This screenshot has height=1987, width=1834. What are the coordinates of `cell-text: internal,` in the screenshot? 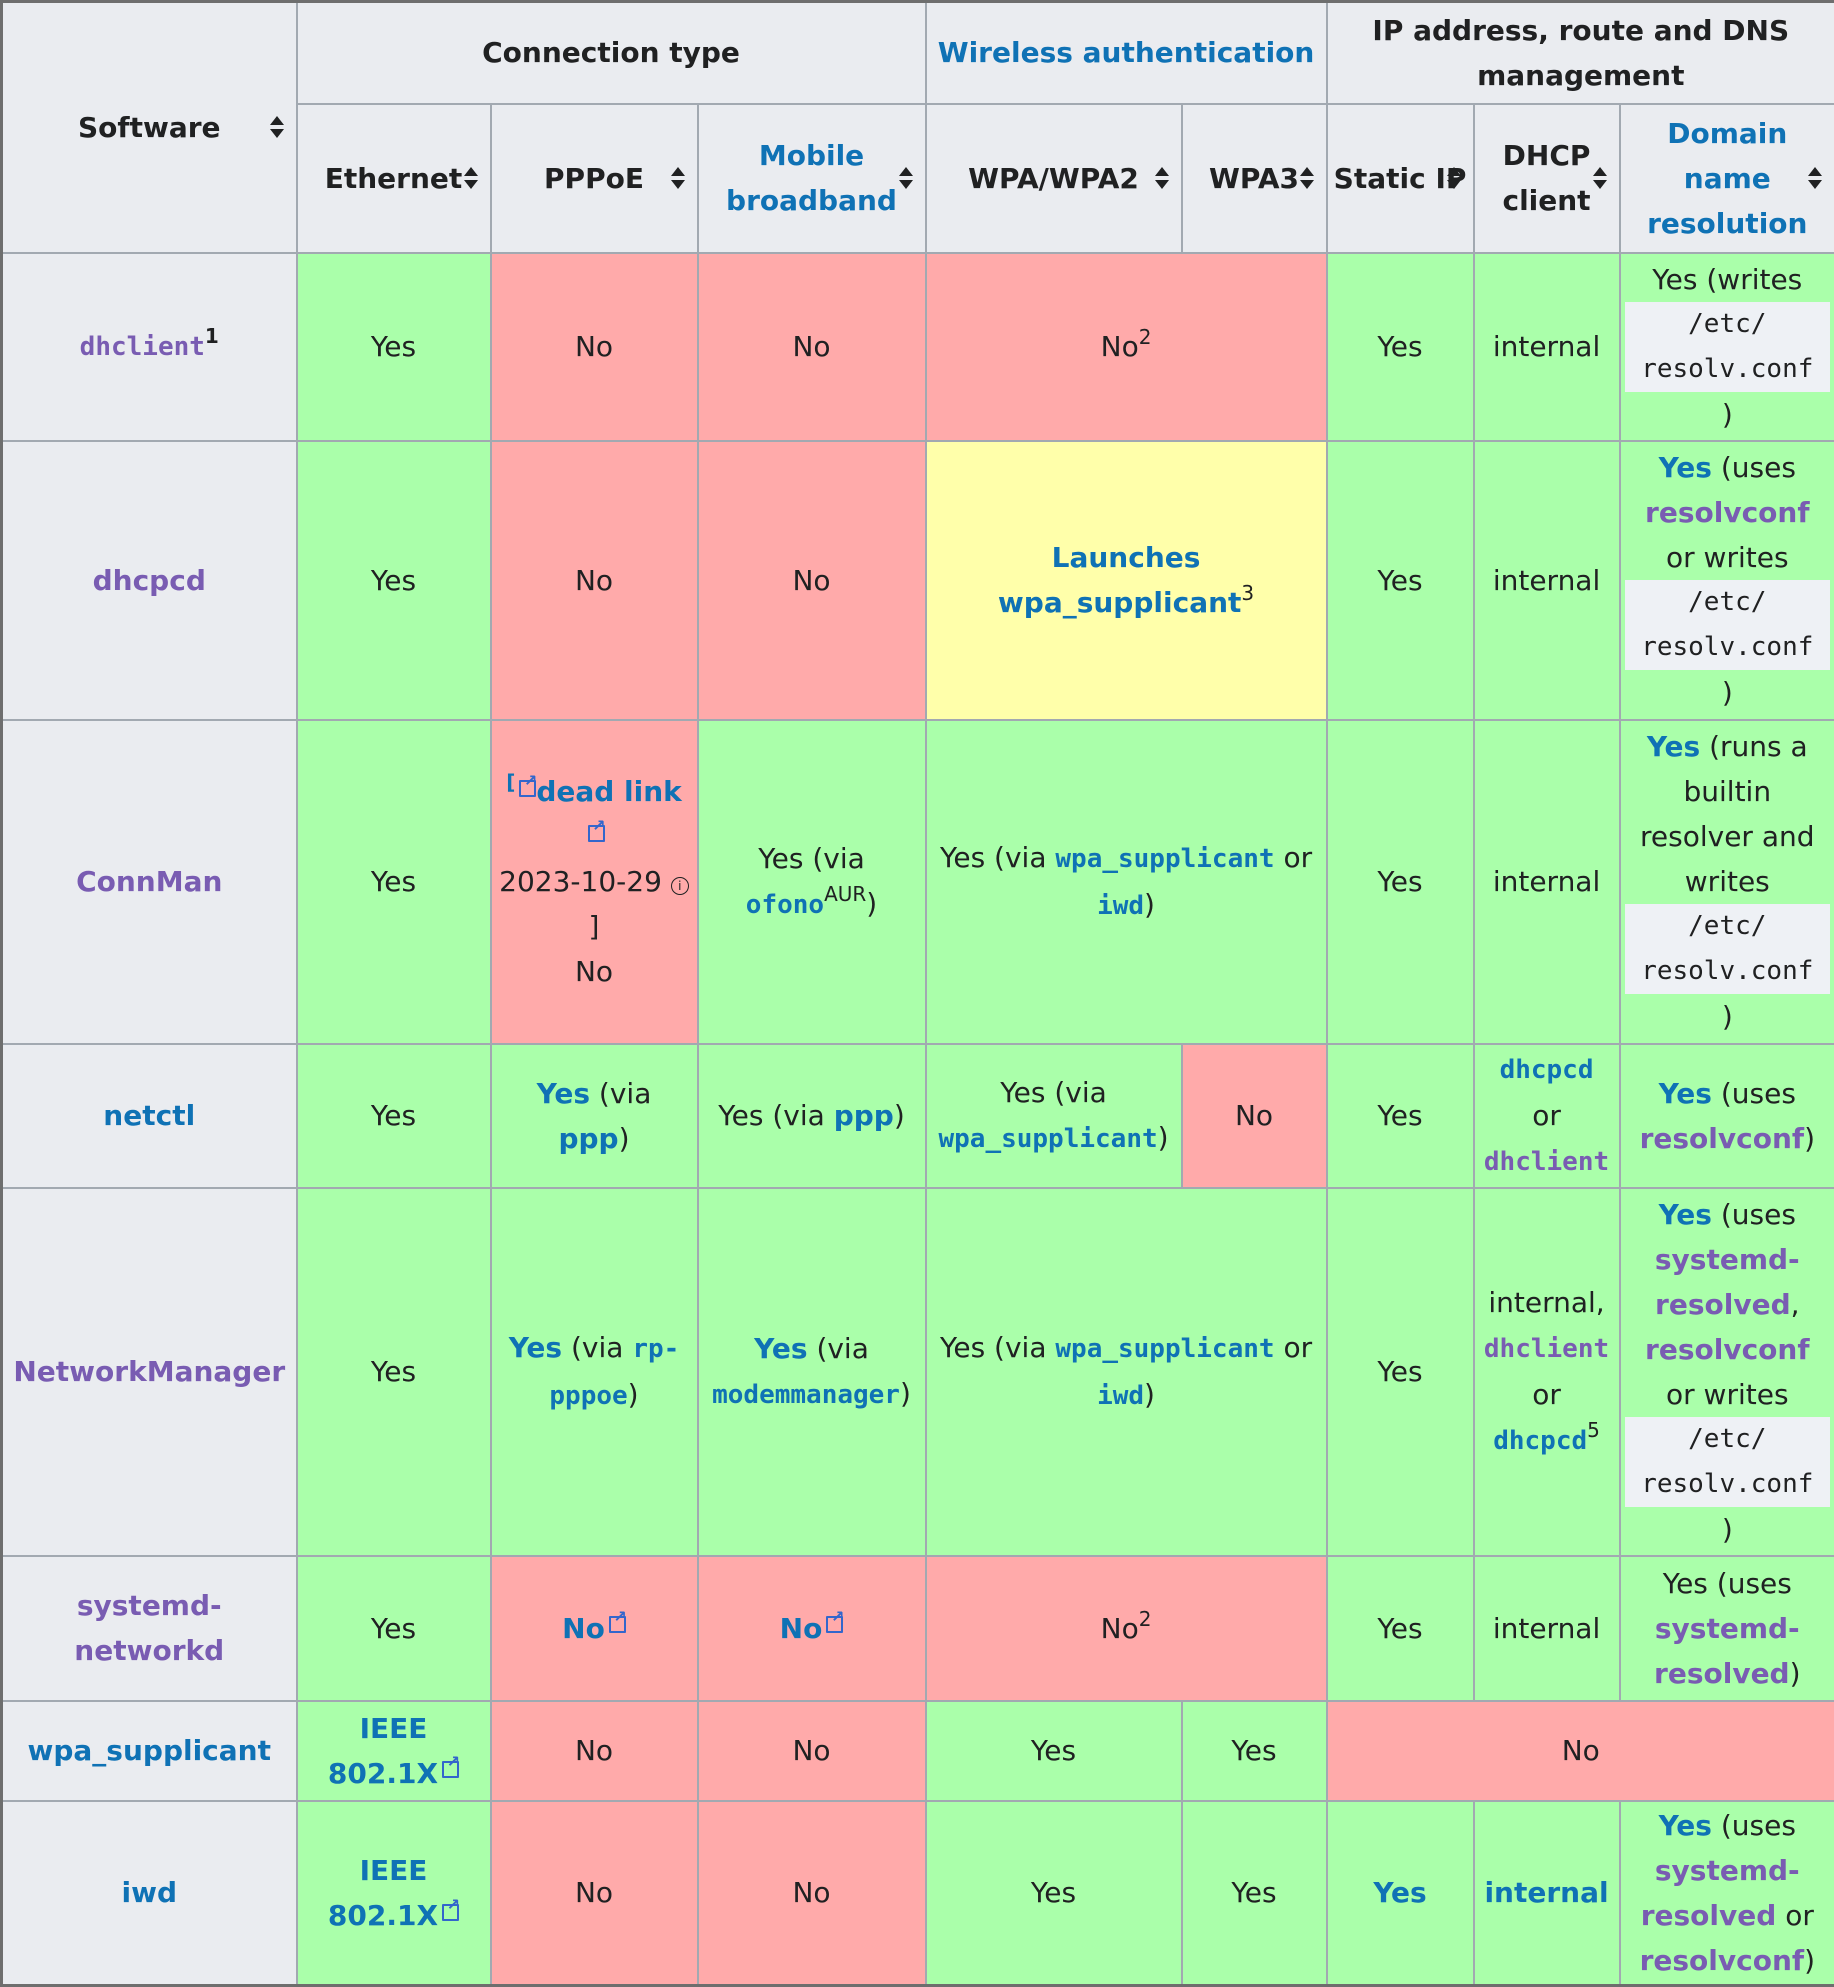 It's located at (1546, 1302).